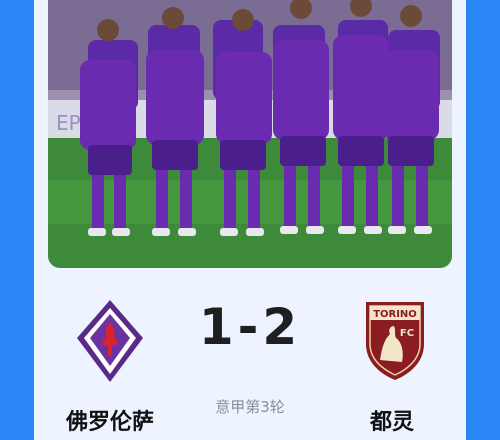 This screenshot has height=440, width=500. I want to click on torino-crest-label: TORINO, so click(395, 314).